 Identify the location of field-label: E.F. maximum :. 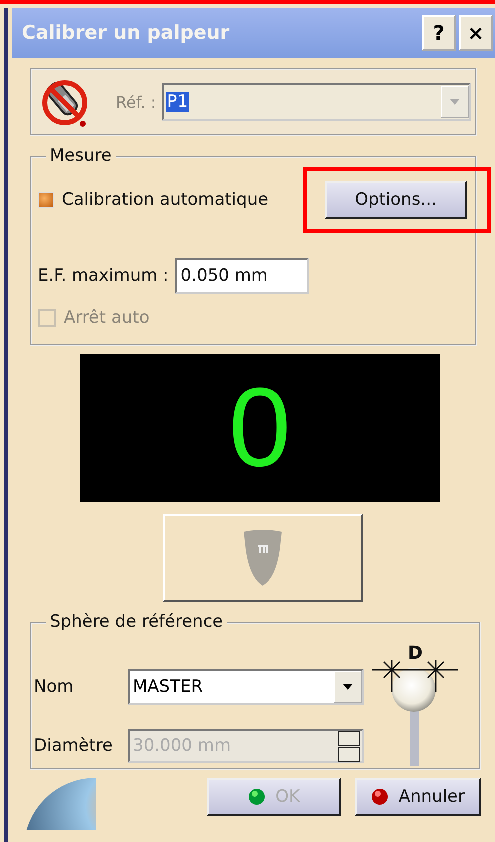
(103, 276).